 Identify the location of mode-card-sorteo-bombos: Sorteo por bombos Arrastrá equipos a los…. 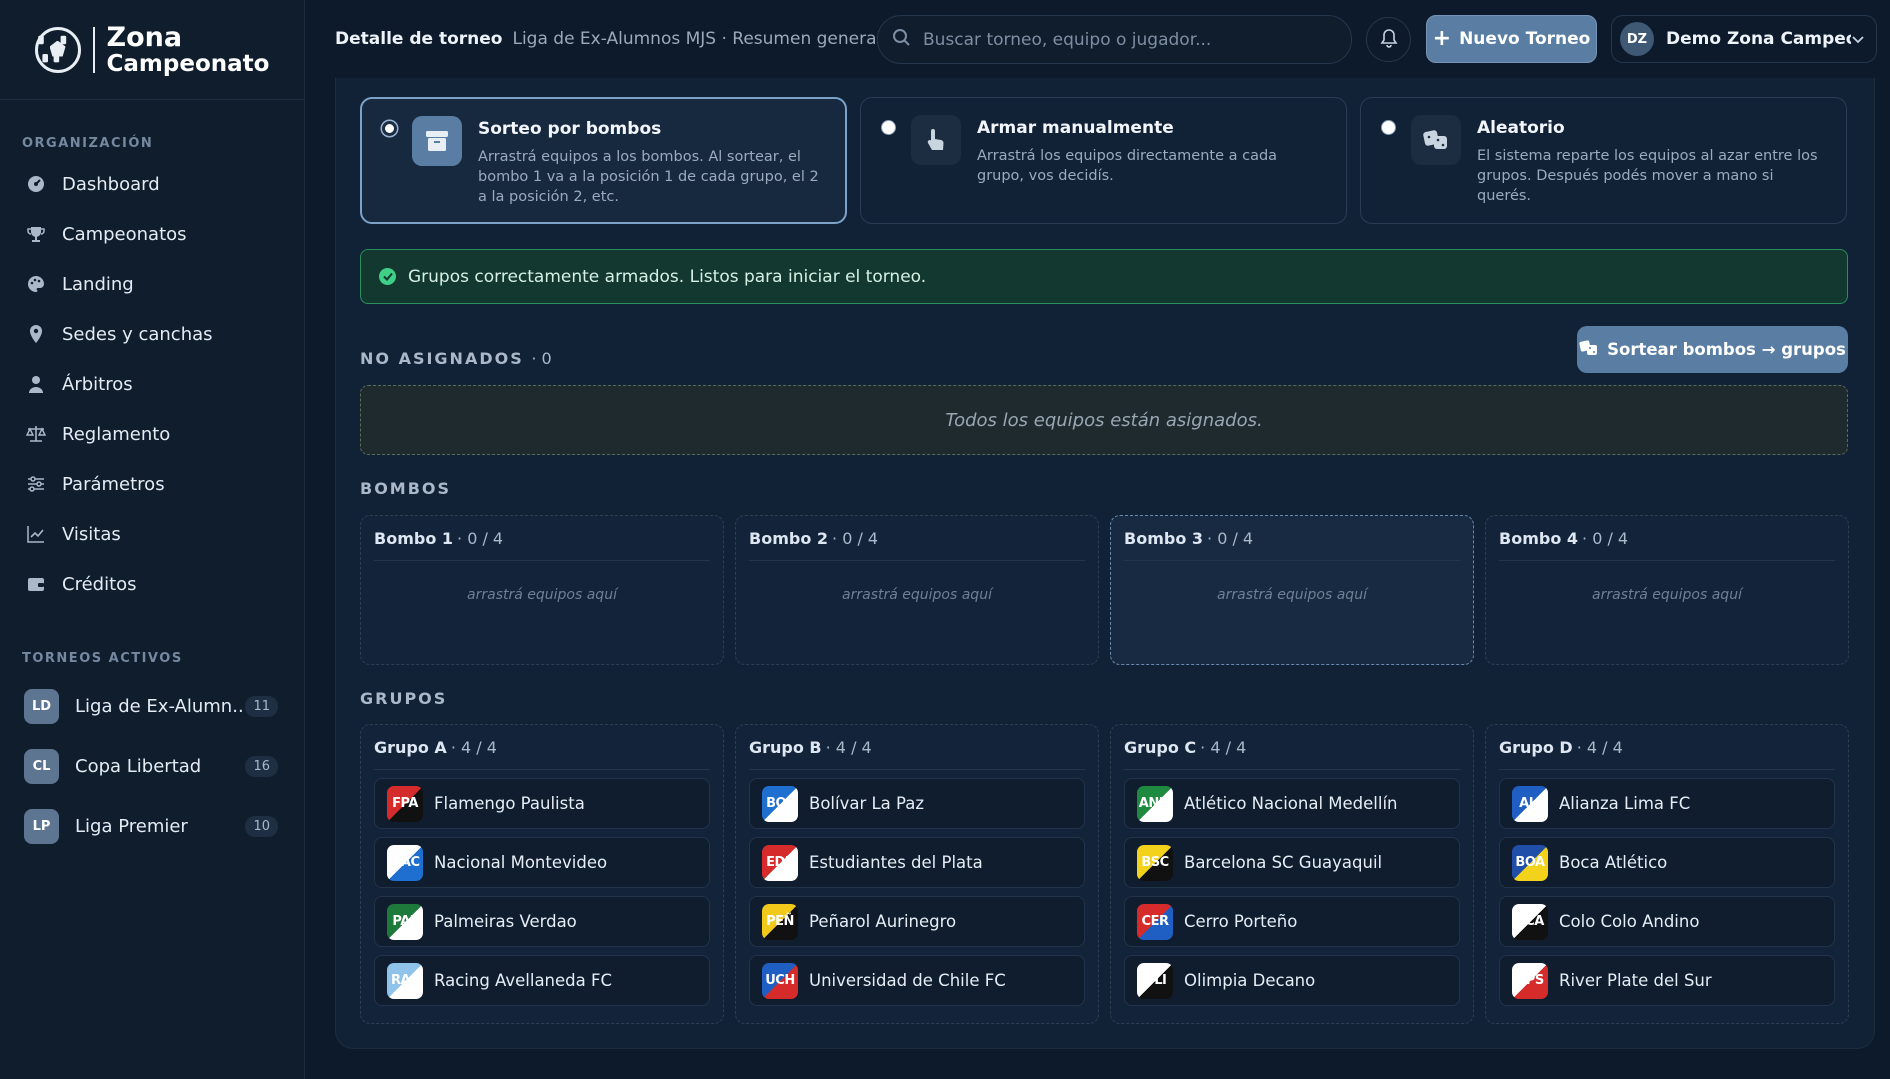
(603, 160).